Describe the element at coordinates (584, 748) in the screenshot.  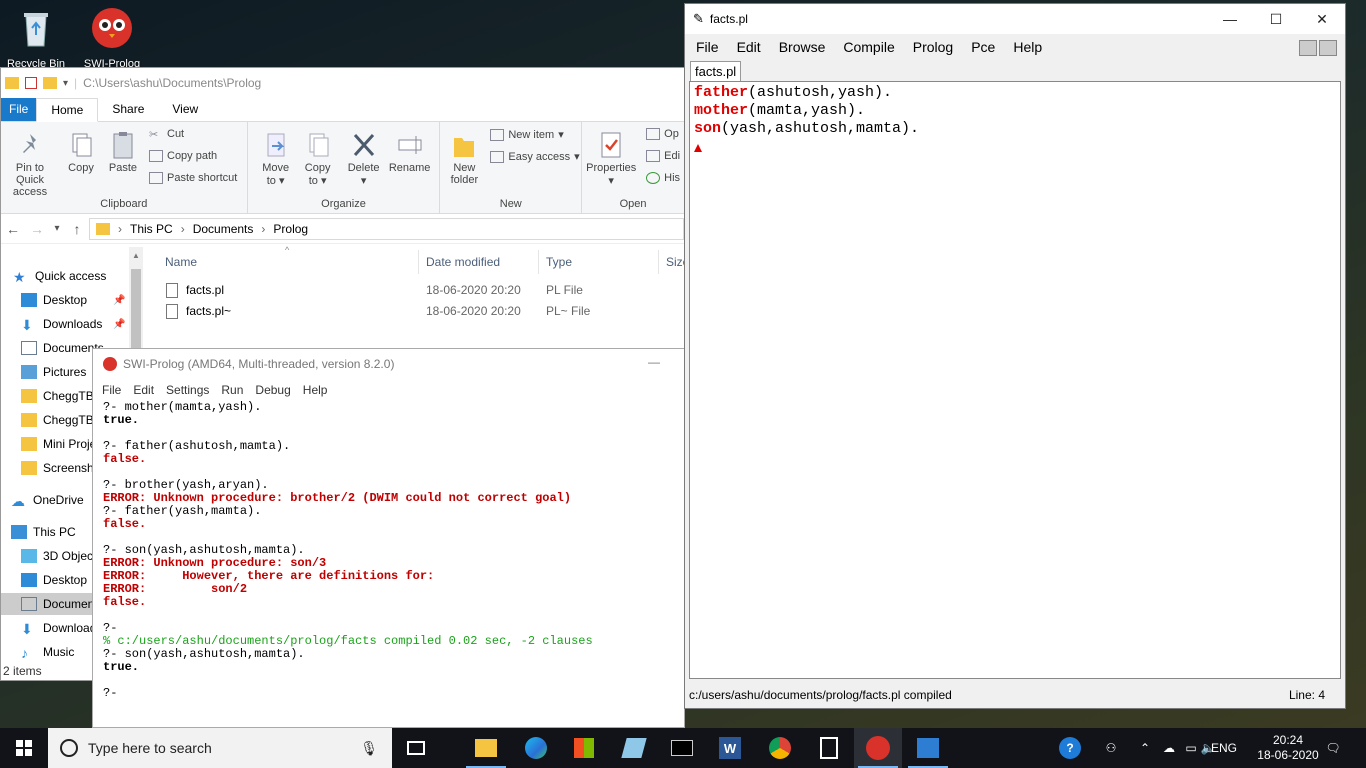
I see `taskbar-store` at that location.